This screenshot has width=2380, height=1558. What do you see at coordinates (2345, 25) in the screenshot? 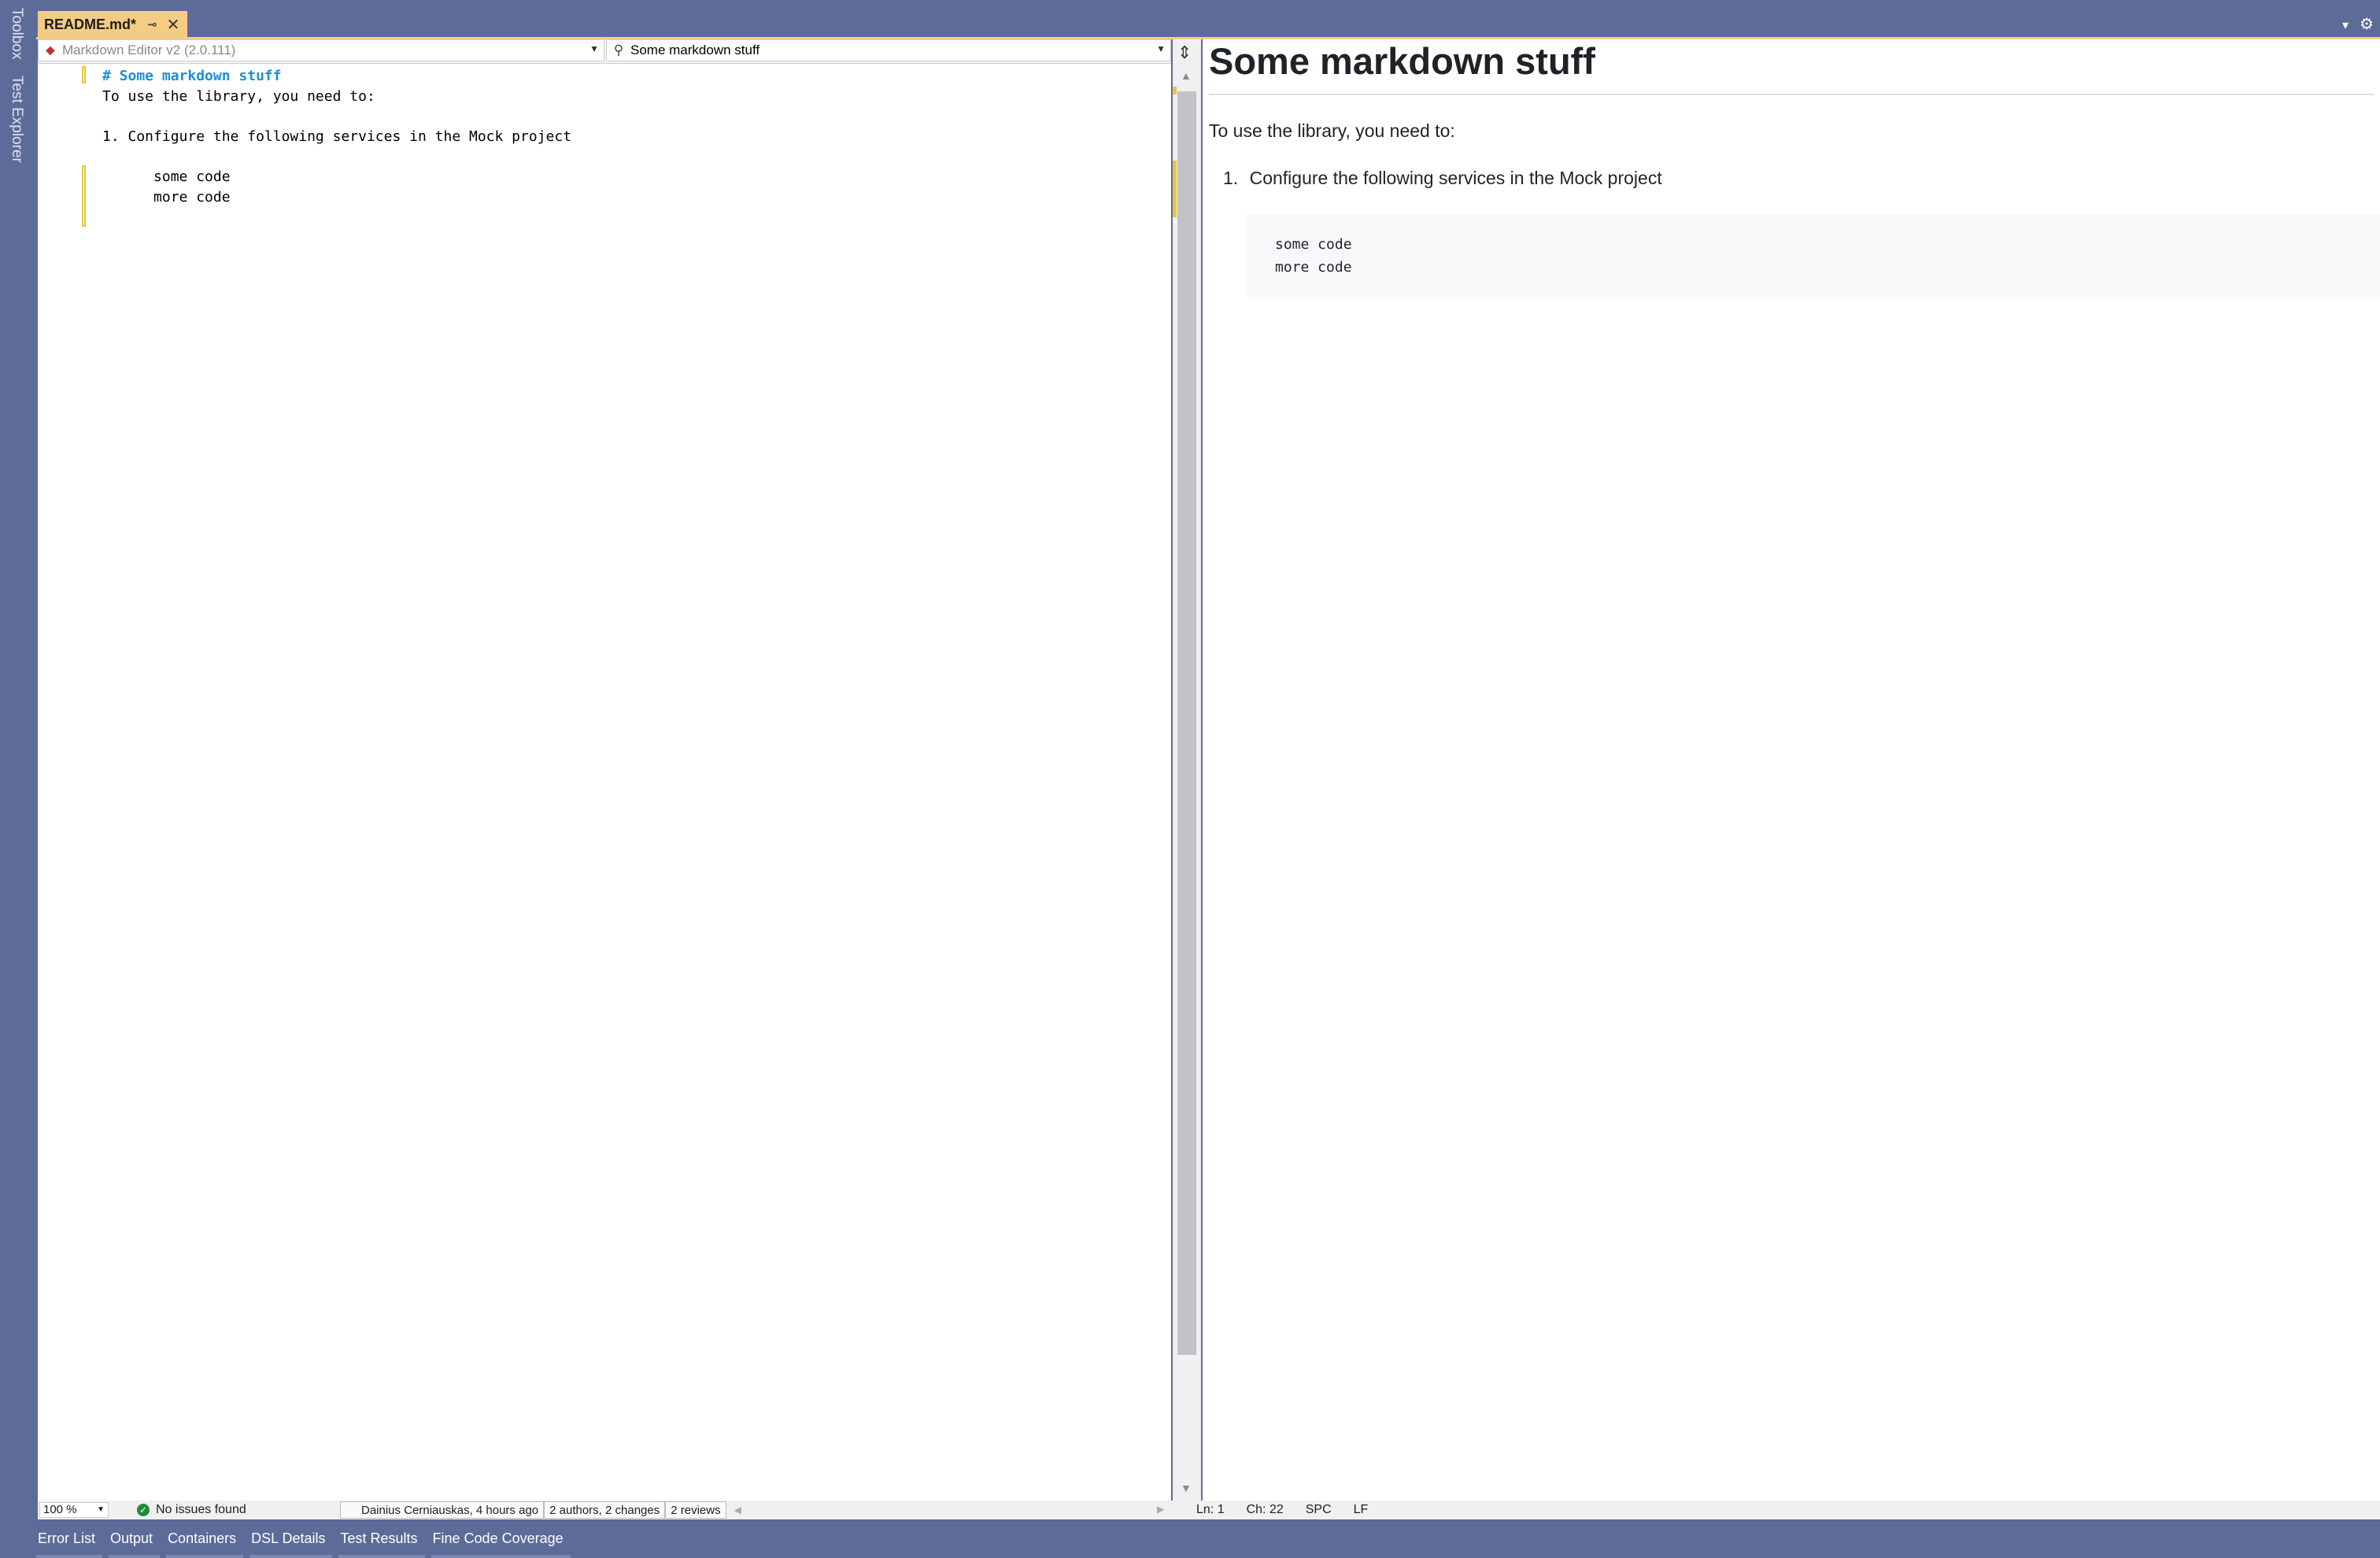
I see `tab-list-dropdown-icon: ▾` at bounding box center [2345, 25].